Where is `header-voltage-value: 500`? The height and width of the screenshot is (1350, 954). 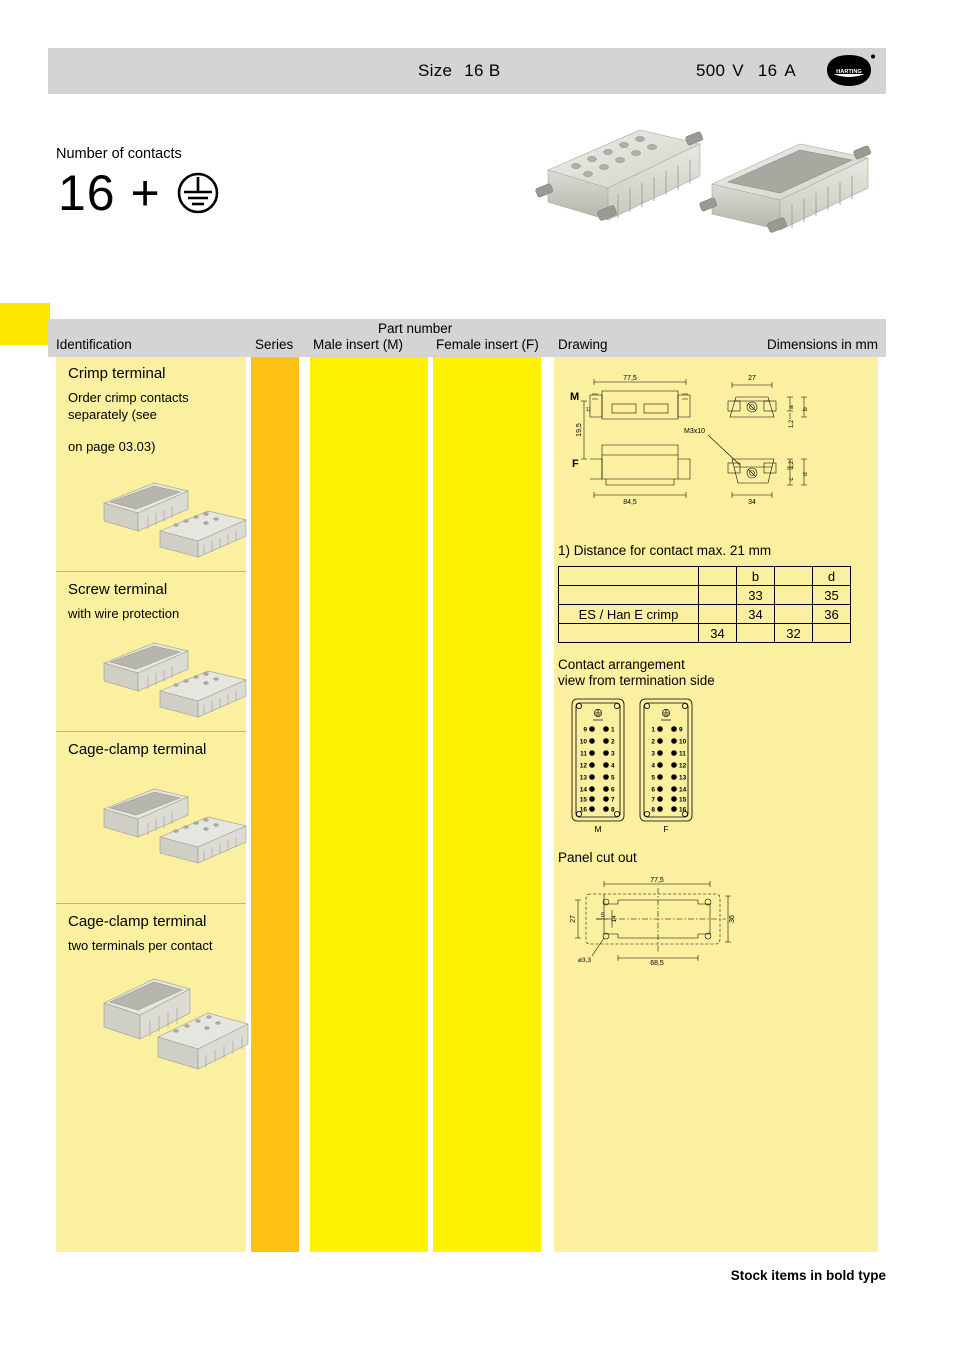 header-voltage-value: 500 is located at coordinates (711, 70).